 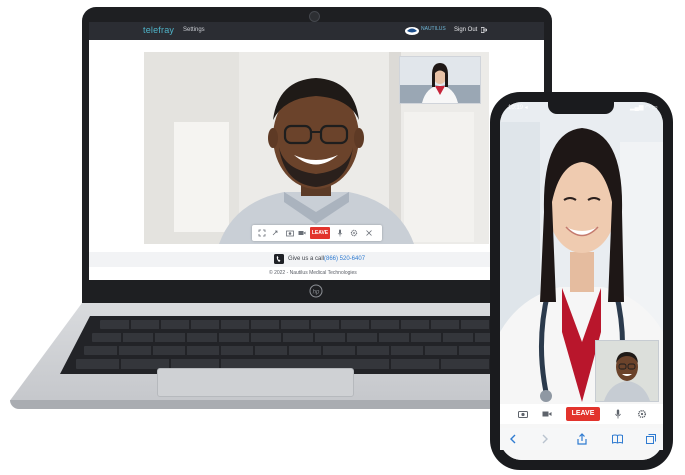 I want to click on brand-logo: telefray, so click(x=158, y=30).